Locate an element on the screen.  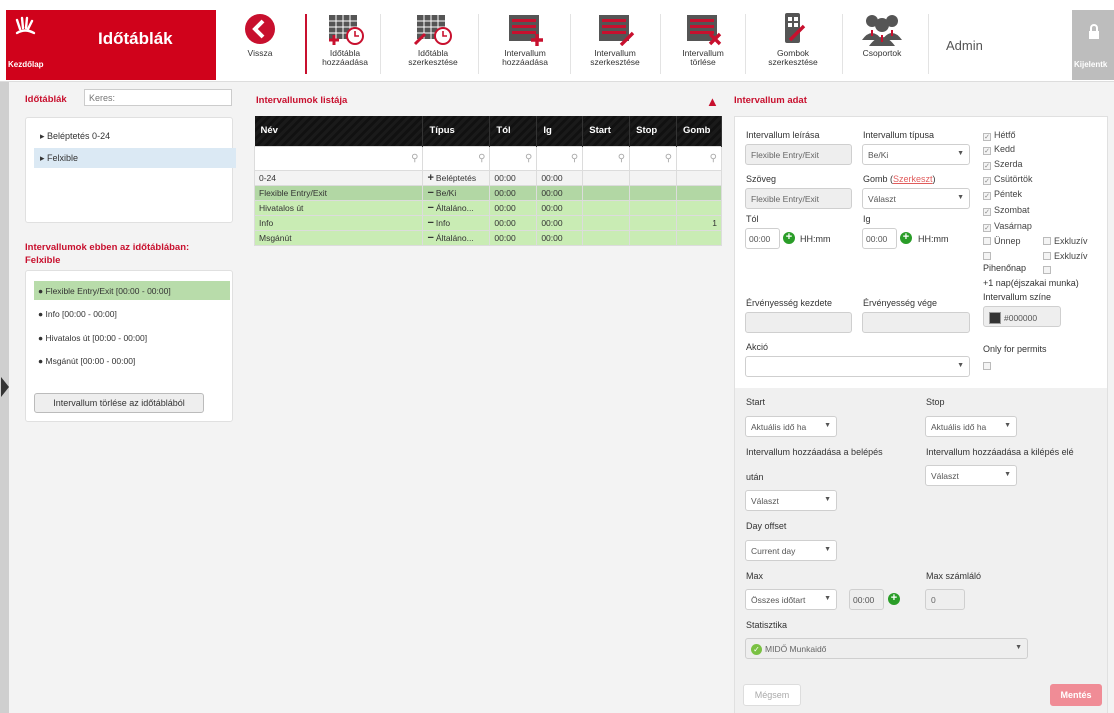
desc-field: Flexible Entry/Exit is located at coordinates (798, 154).